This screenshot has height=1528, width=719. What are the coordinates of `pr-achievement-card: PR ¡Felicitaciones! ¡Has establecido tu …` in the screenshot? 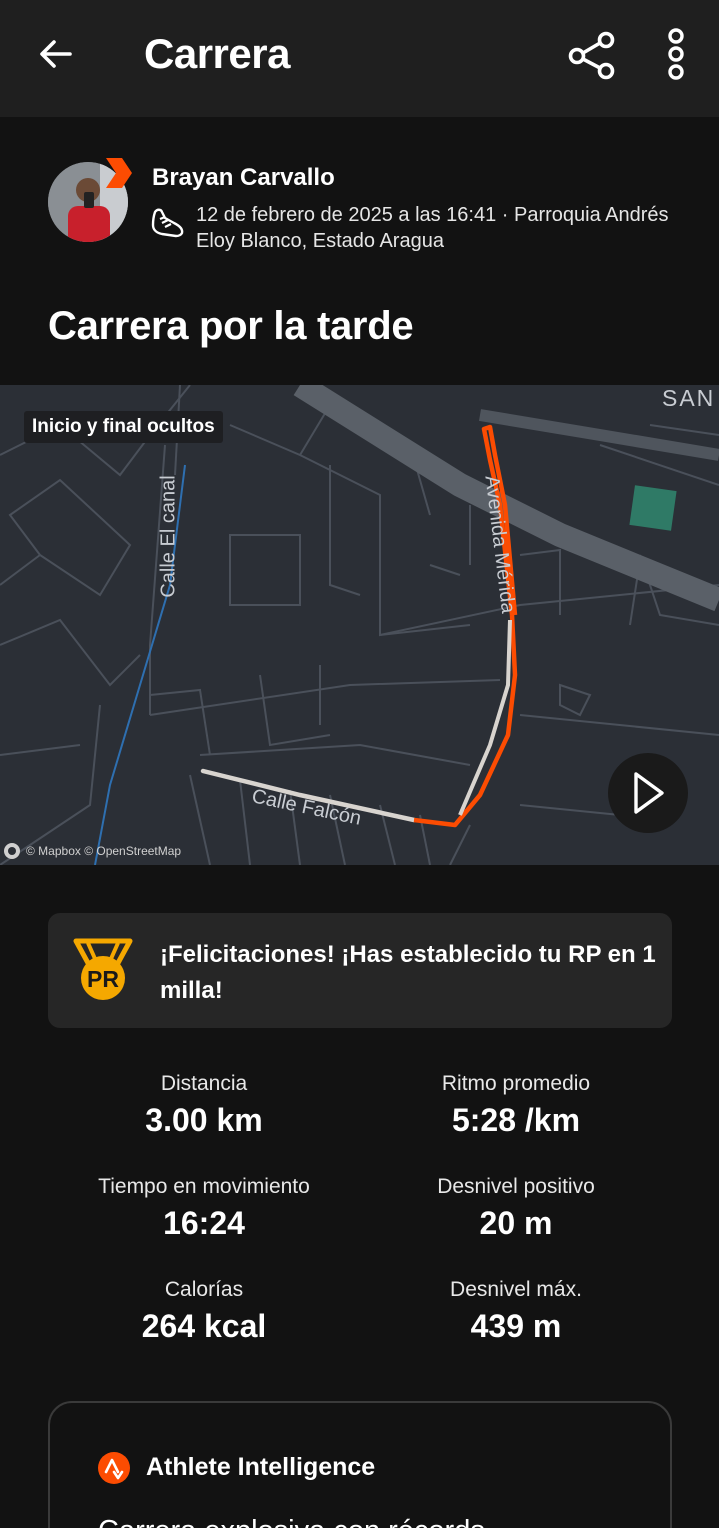 It's located at (360, 970).